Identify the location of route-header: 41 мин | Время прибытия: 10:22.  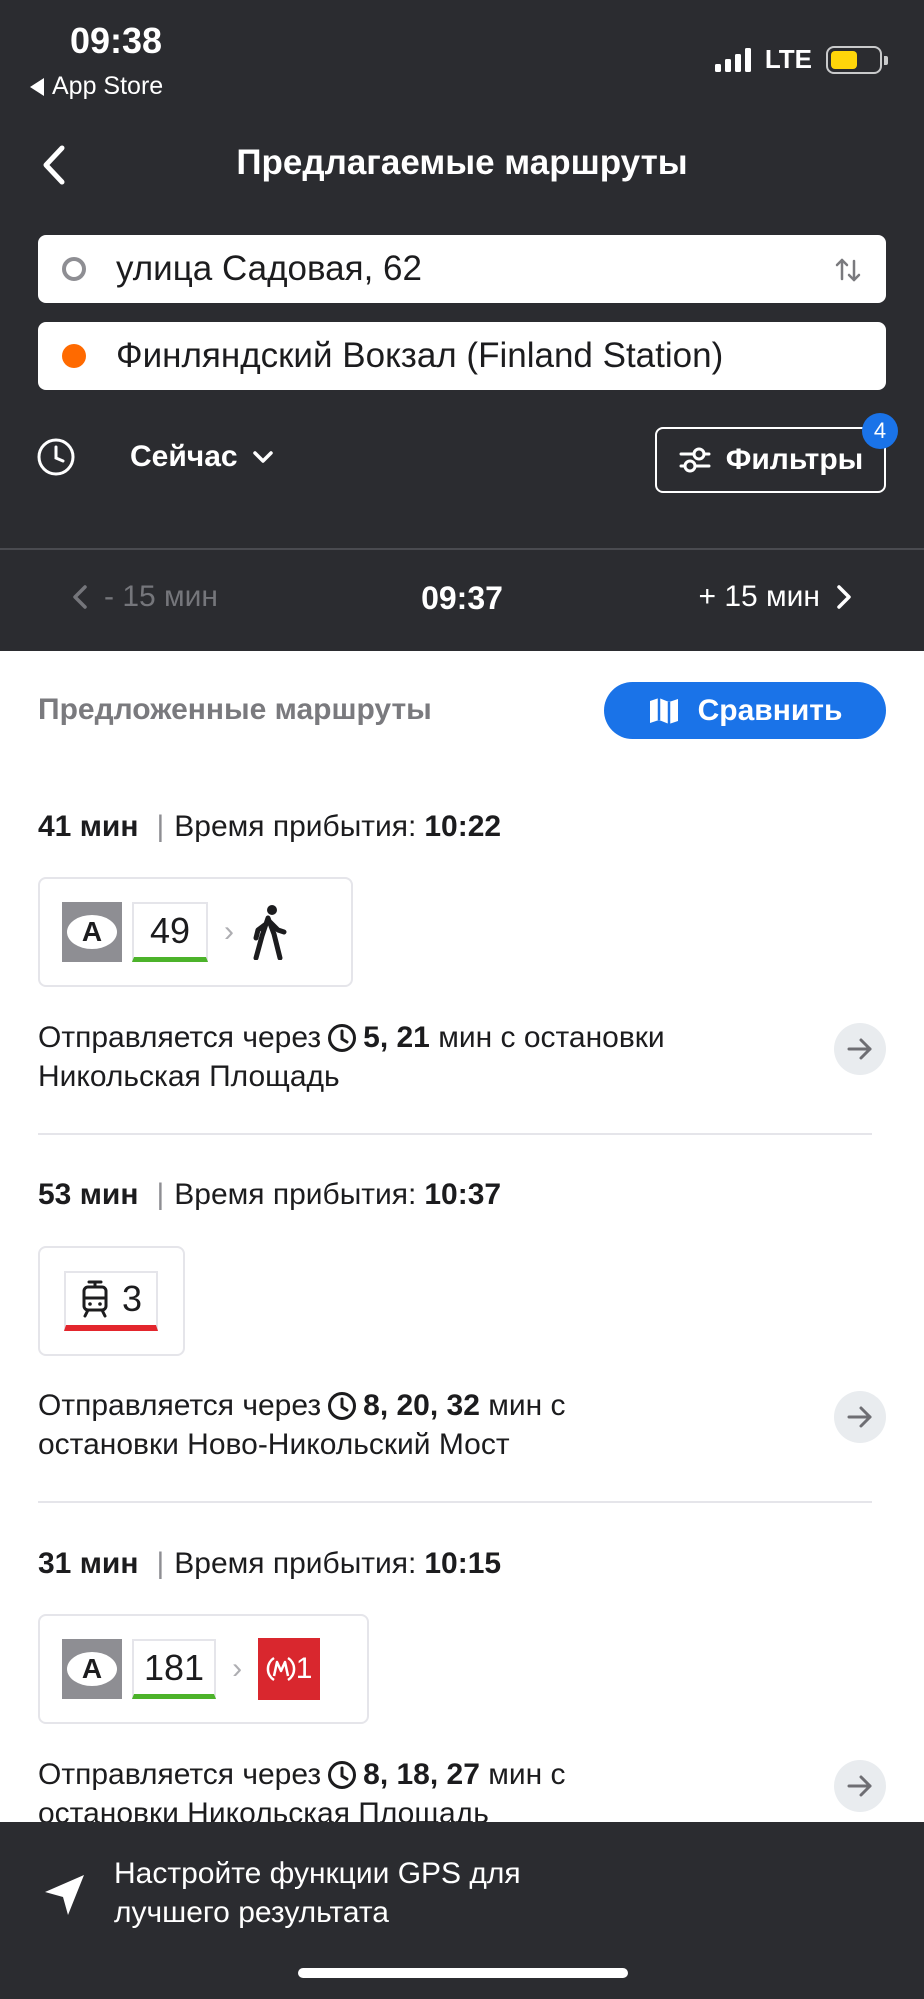
(269, 827).